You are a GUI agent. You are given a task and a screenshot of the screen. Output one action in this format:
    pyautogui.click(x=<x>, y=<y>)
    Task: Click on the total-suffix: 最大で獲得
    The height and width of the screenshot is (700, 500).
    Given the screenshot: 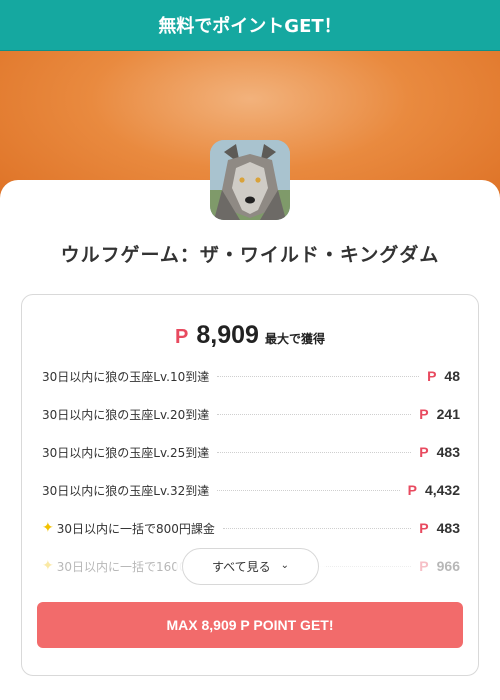 What is the action you would take?
    pyautogui.click(x=294, y=339)
    